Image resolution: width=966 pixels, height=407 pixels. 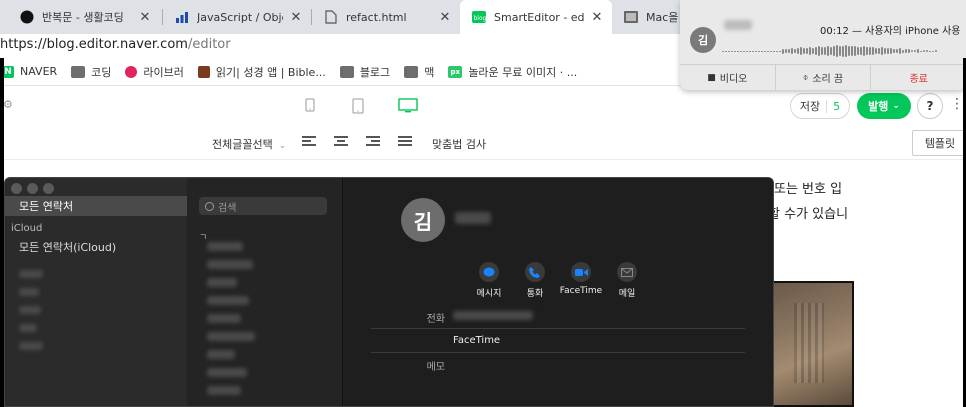 I want to click on url-path: /editor, so click(x=209, y=44).